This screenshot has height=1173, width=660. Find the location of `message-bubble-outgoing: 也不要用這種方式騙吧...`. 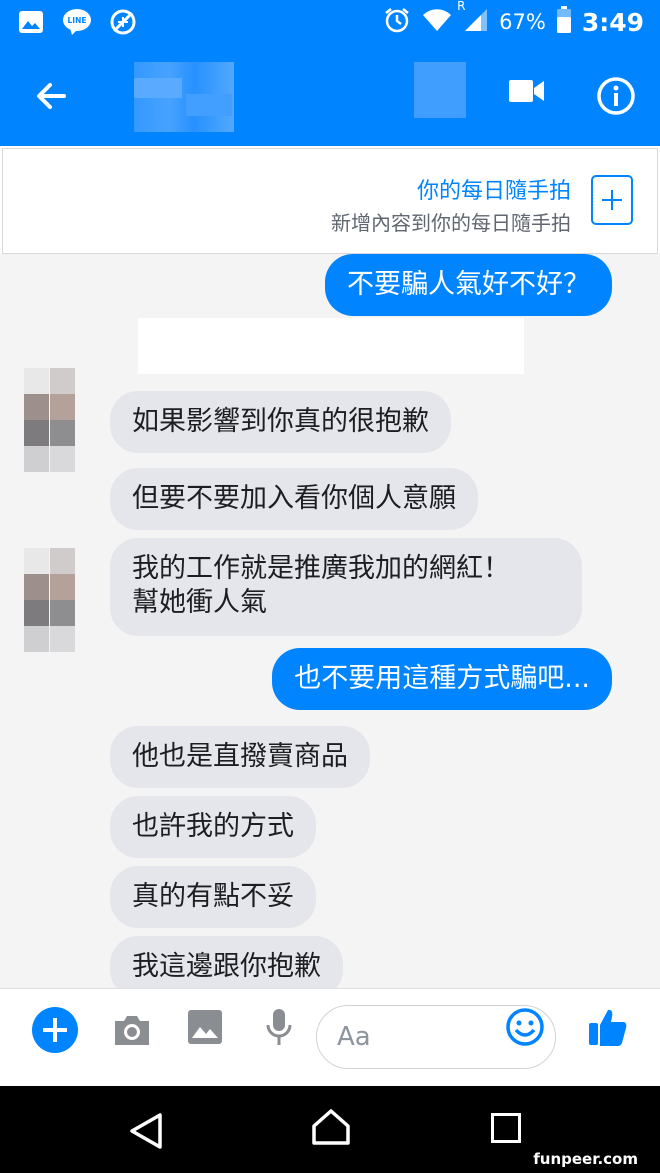

message-bubble-outgoing: 也不要用這種方式騙吧... is located at coordinates (442, 679).